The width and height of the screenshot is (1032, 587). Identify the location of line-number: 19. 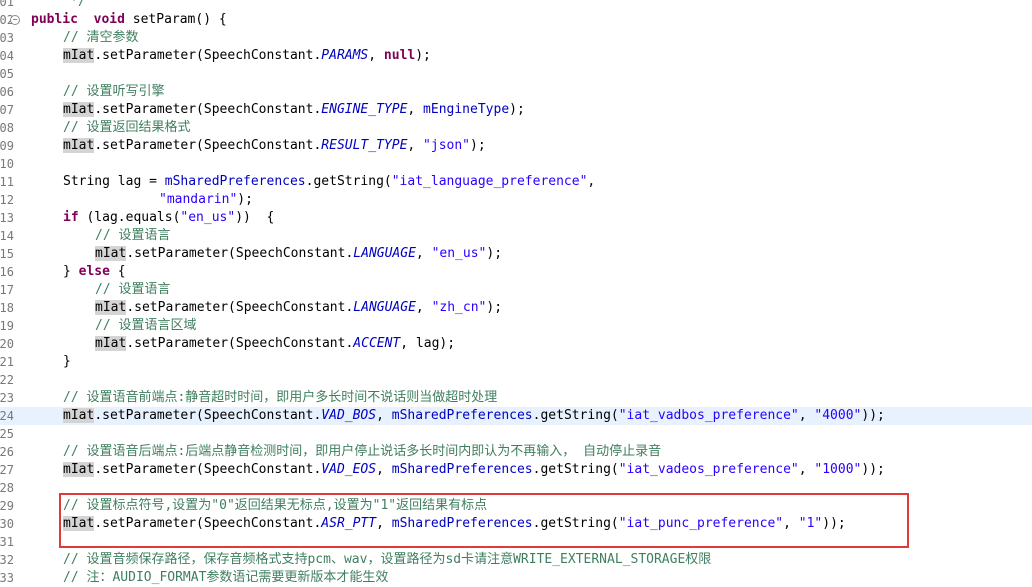
(7, 326).